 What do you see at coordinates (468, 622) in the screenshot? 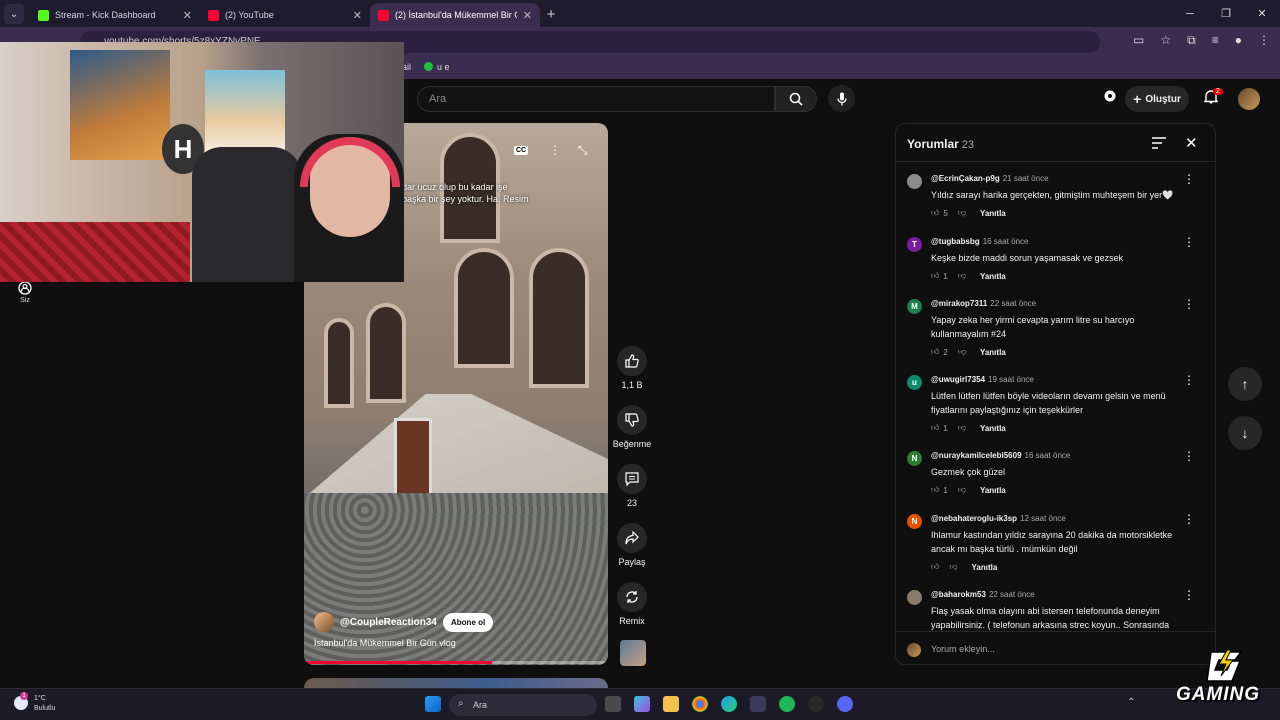
I see `subscribe-button: Abone ol` at bounding box center [468, 622].